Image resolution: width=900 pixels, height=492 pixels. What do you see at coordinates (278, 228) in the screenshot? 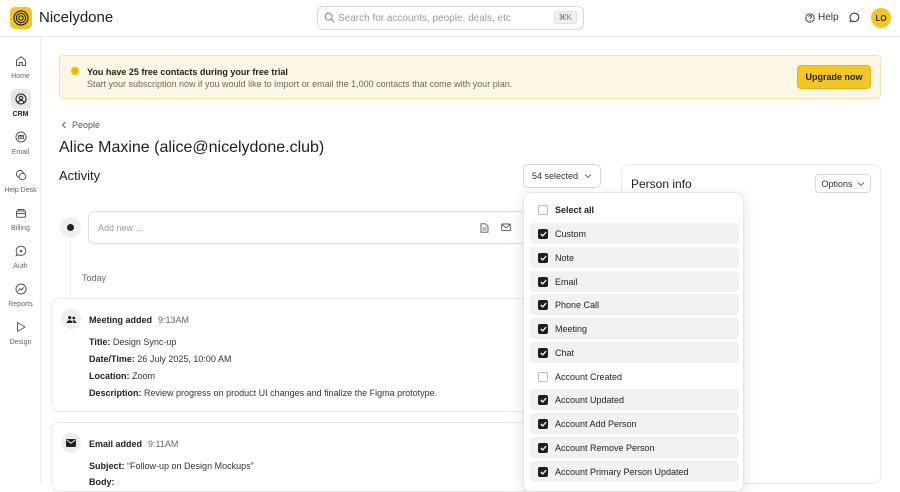
I see `add-activity-input` at bounding box center [278, 228].